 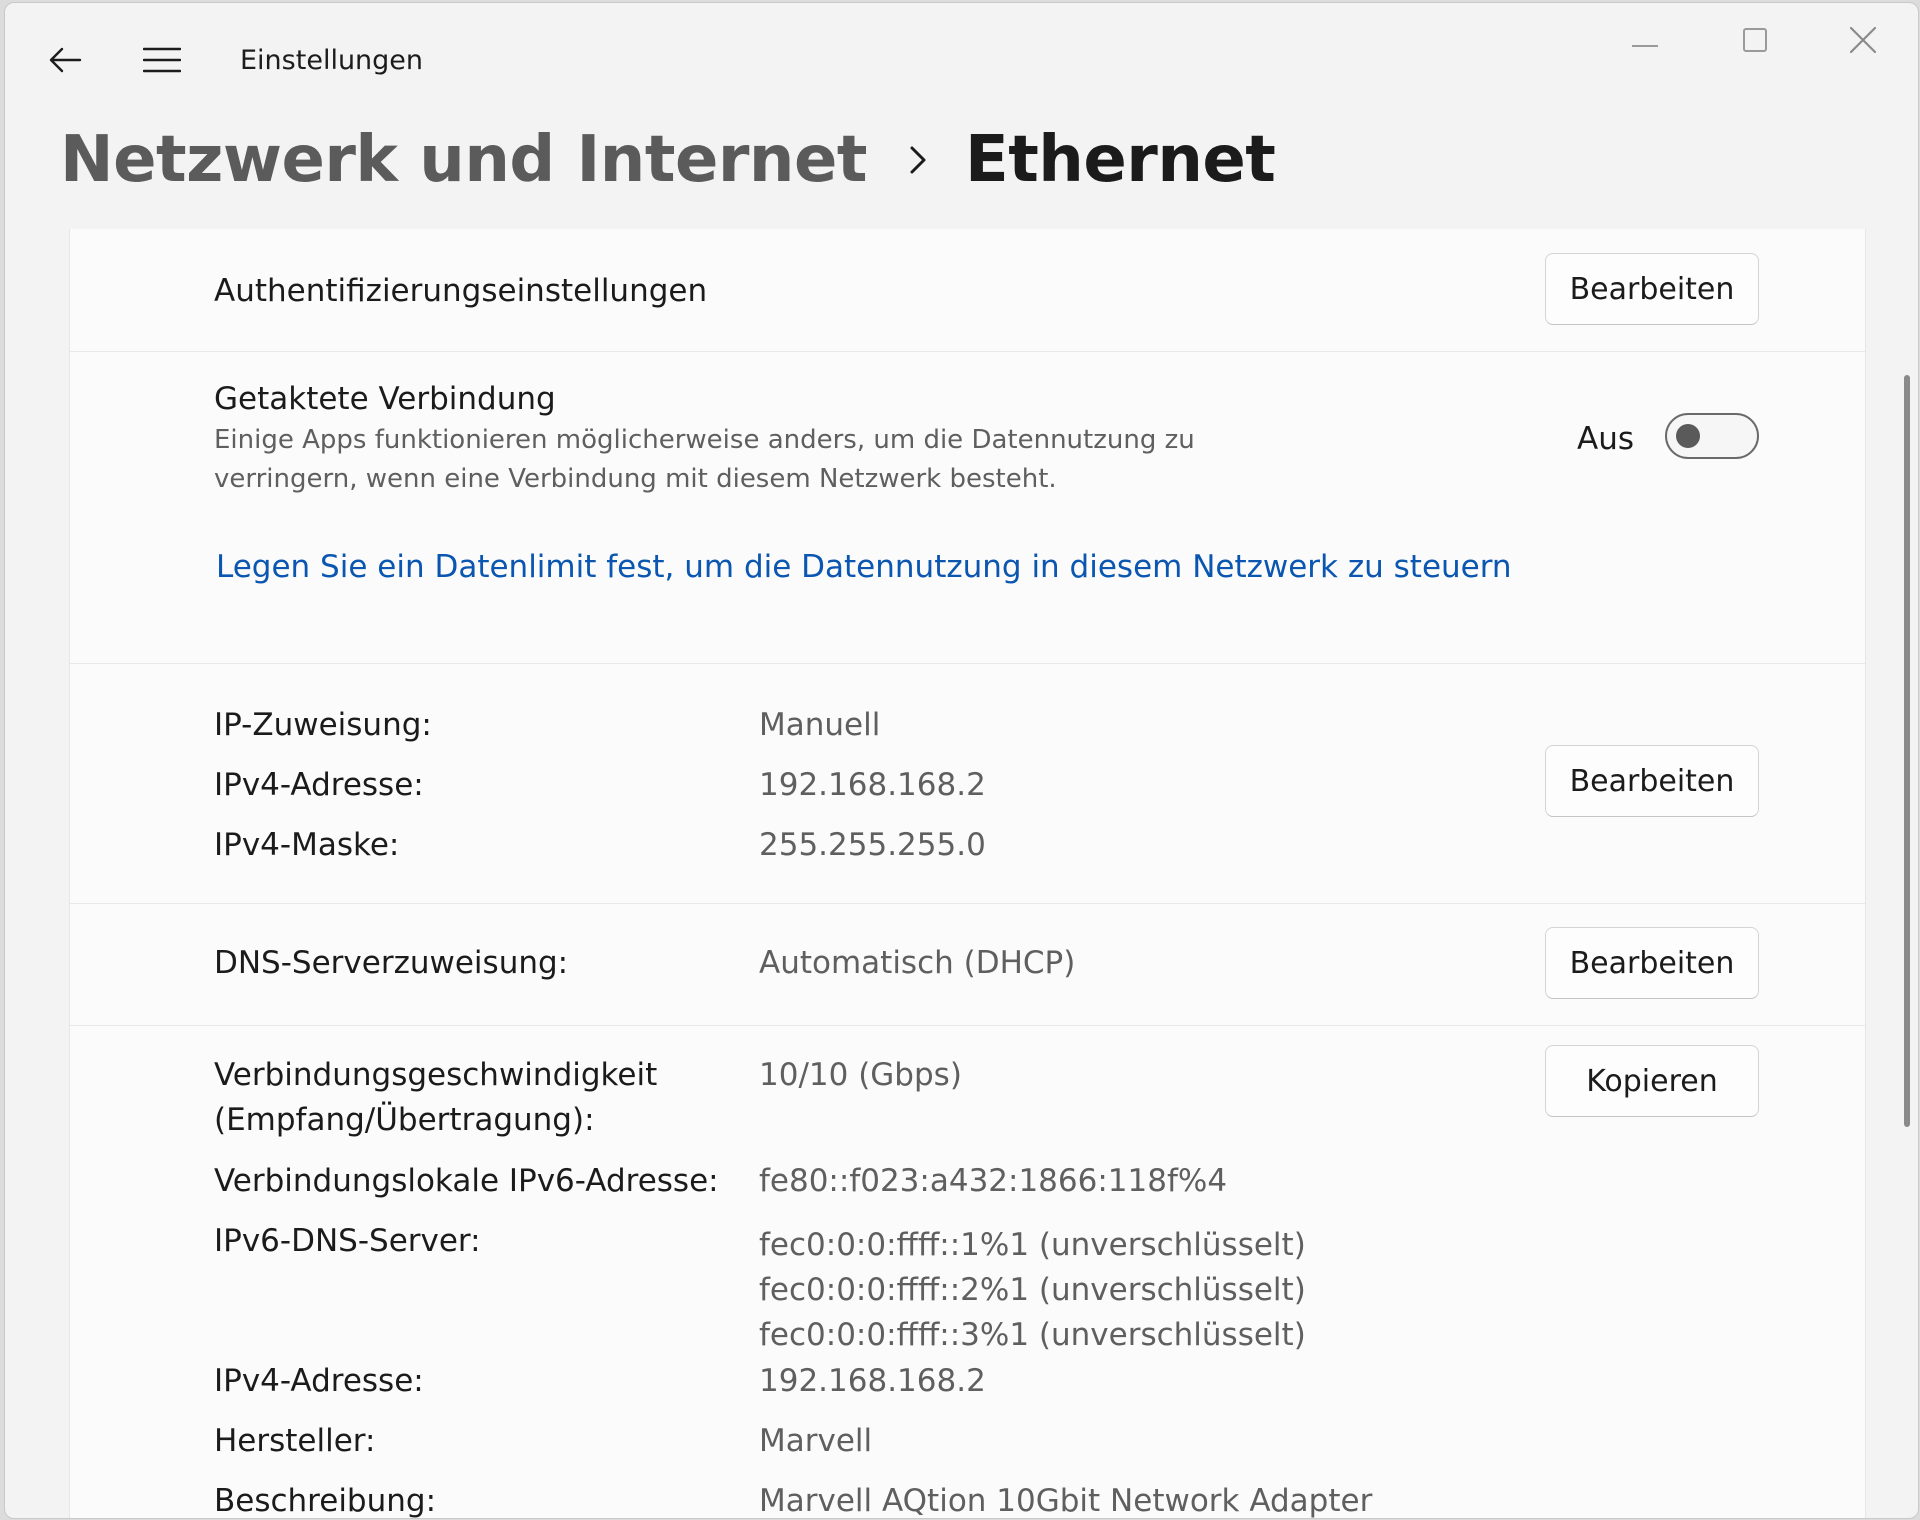 What do you see at coordinates (820, 725) in the screenshot?
I see `ip-assignment-value: Manuell` at bounding box center [820, 725].